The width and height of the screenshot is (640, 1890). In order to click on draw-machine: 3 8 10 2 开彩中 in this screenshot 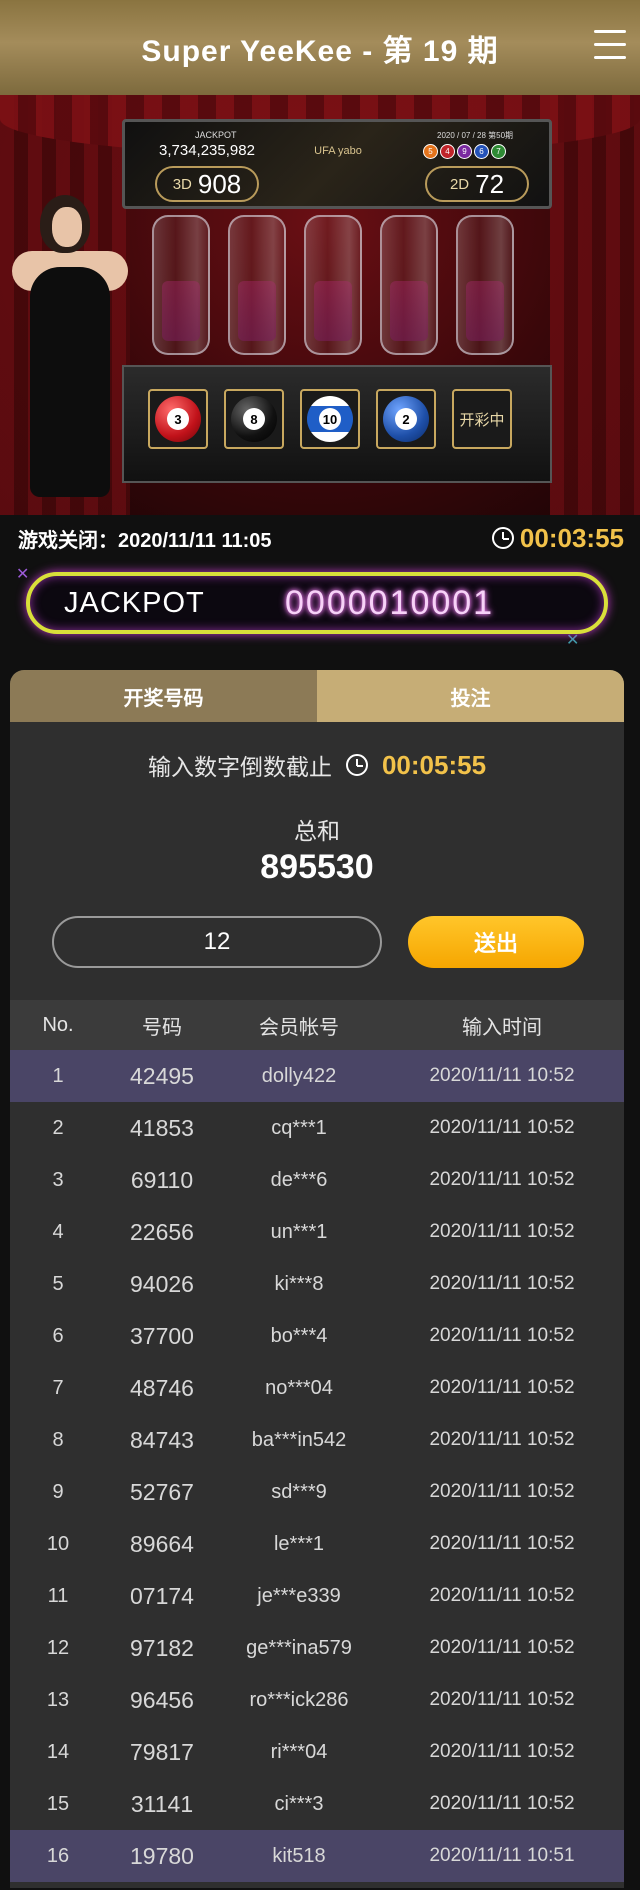, I will do `click(337, 424)`.